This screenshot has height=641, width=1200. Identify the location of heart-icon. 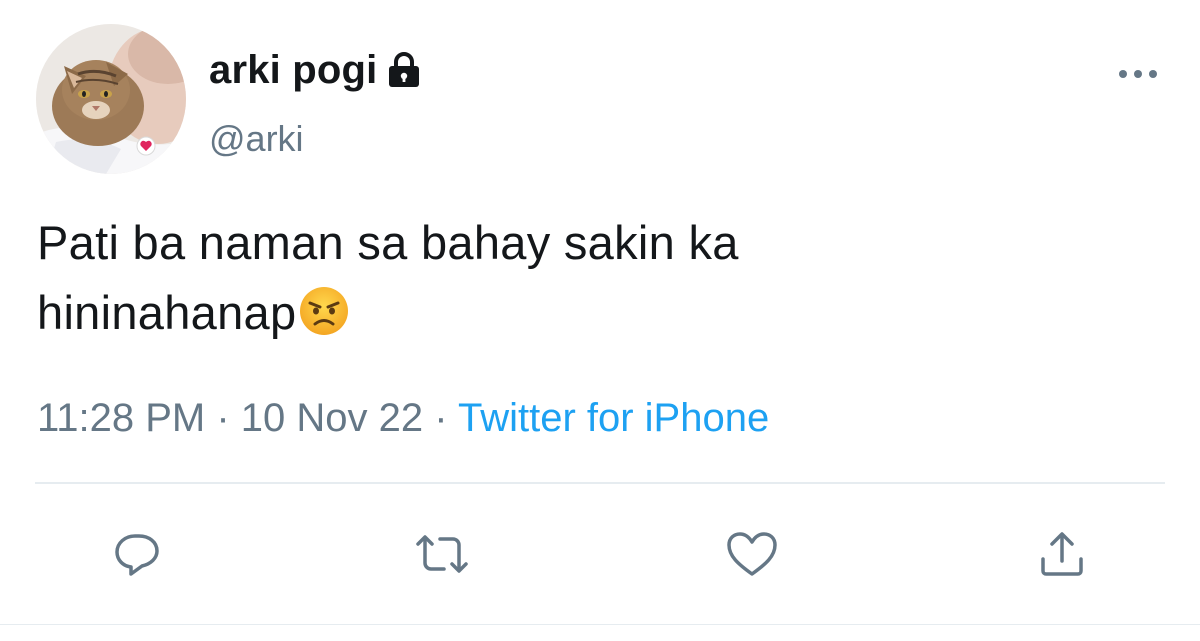
(752, 554).